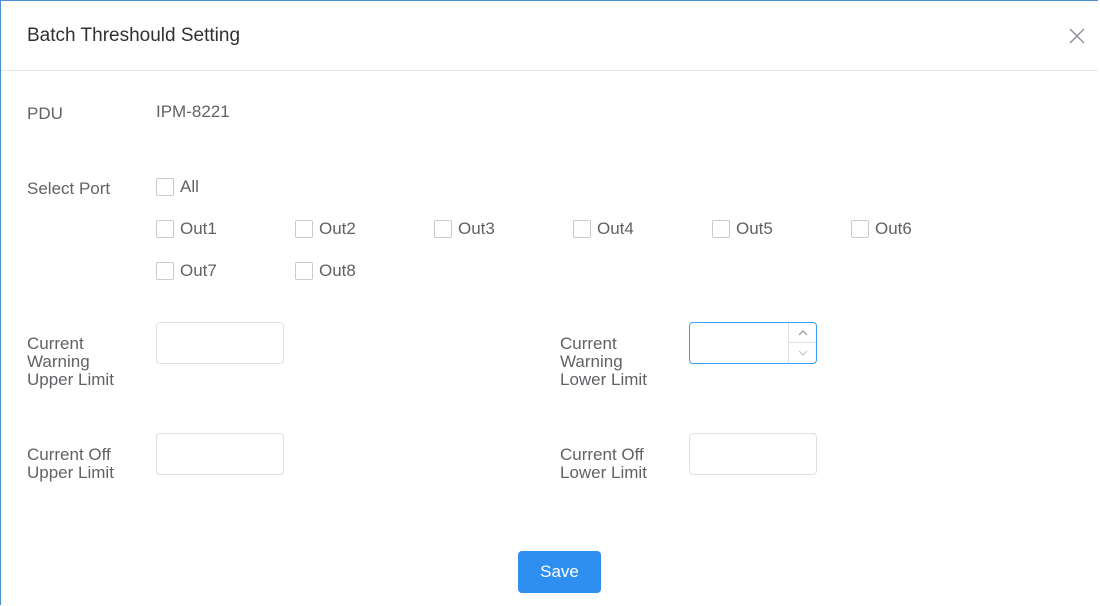 Image resolution: width=1100 pixels, height=606 pixels. Describe the element at coordinates (721, 229) in the screenshot. I see `checkbox-out5-box` at that location.